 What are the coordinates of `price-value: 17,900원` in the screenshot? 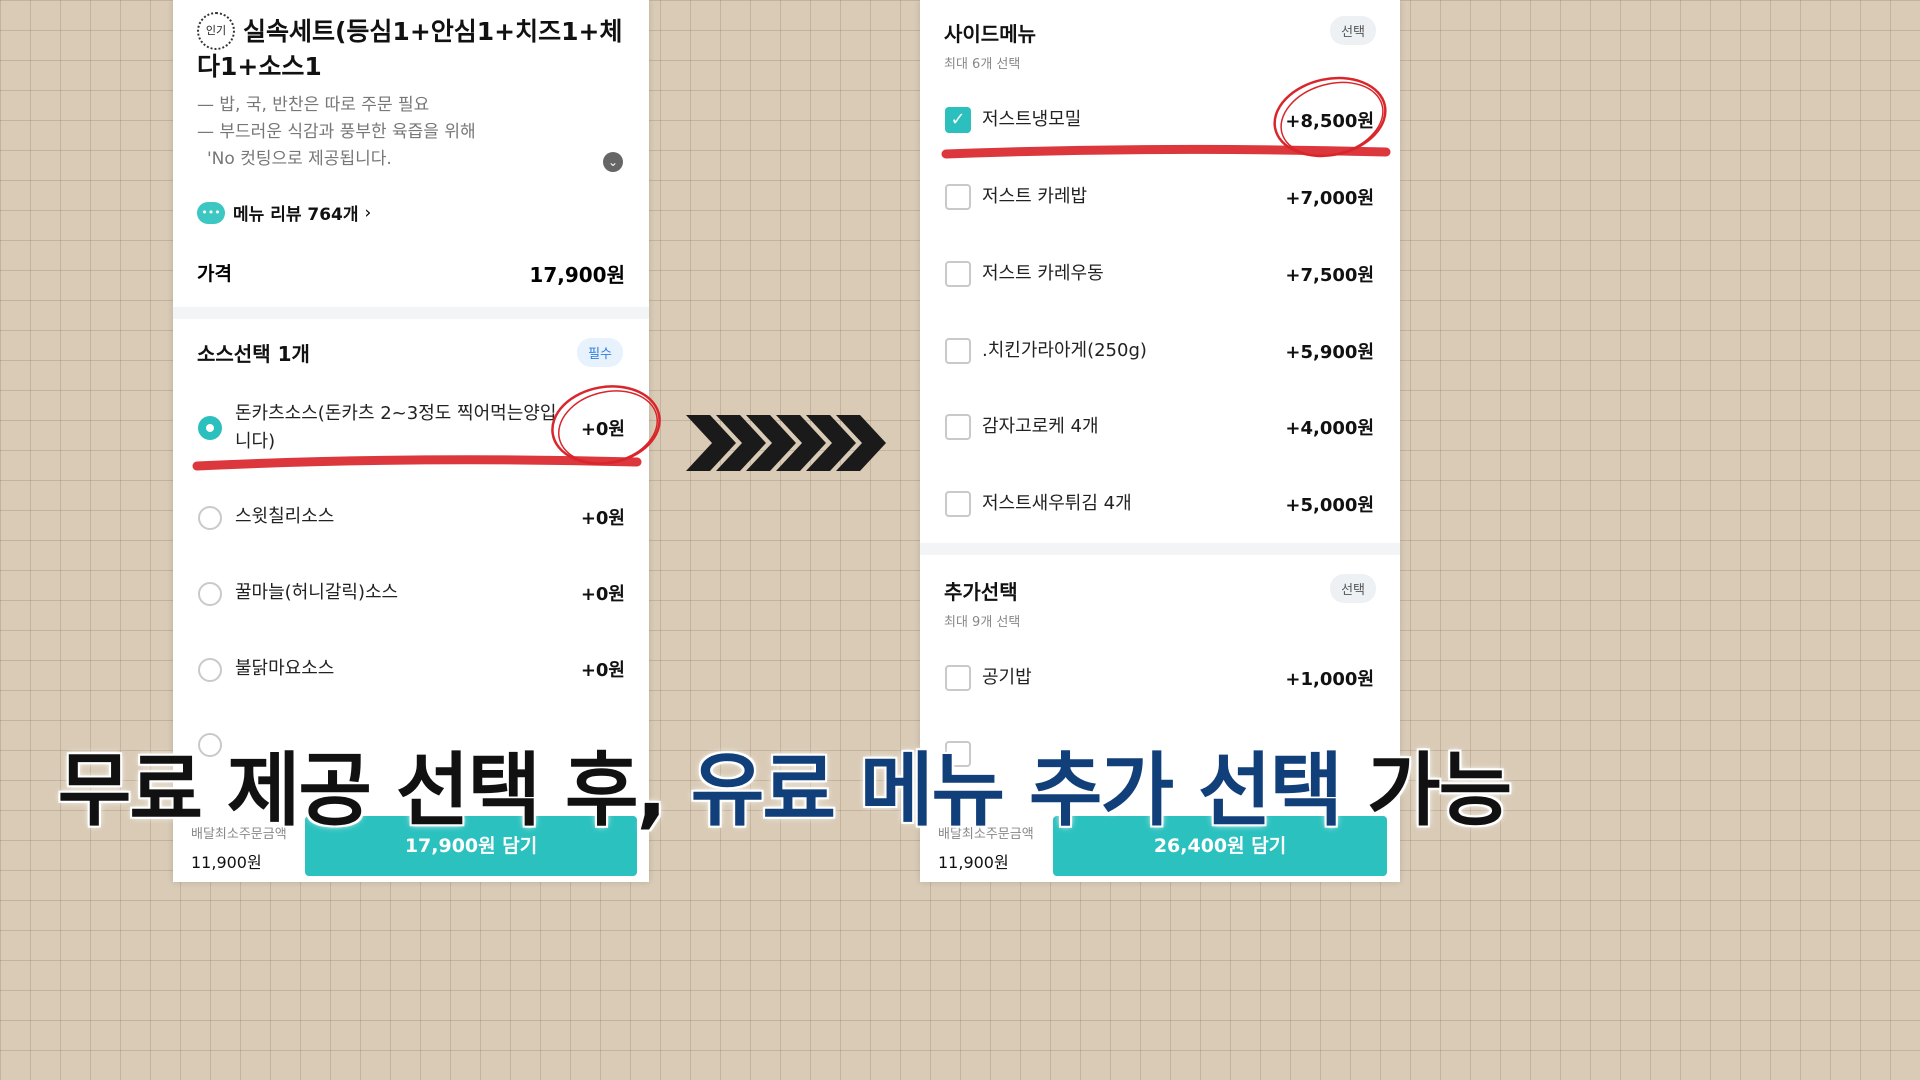 It's located at (577, 275).